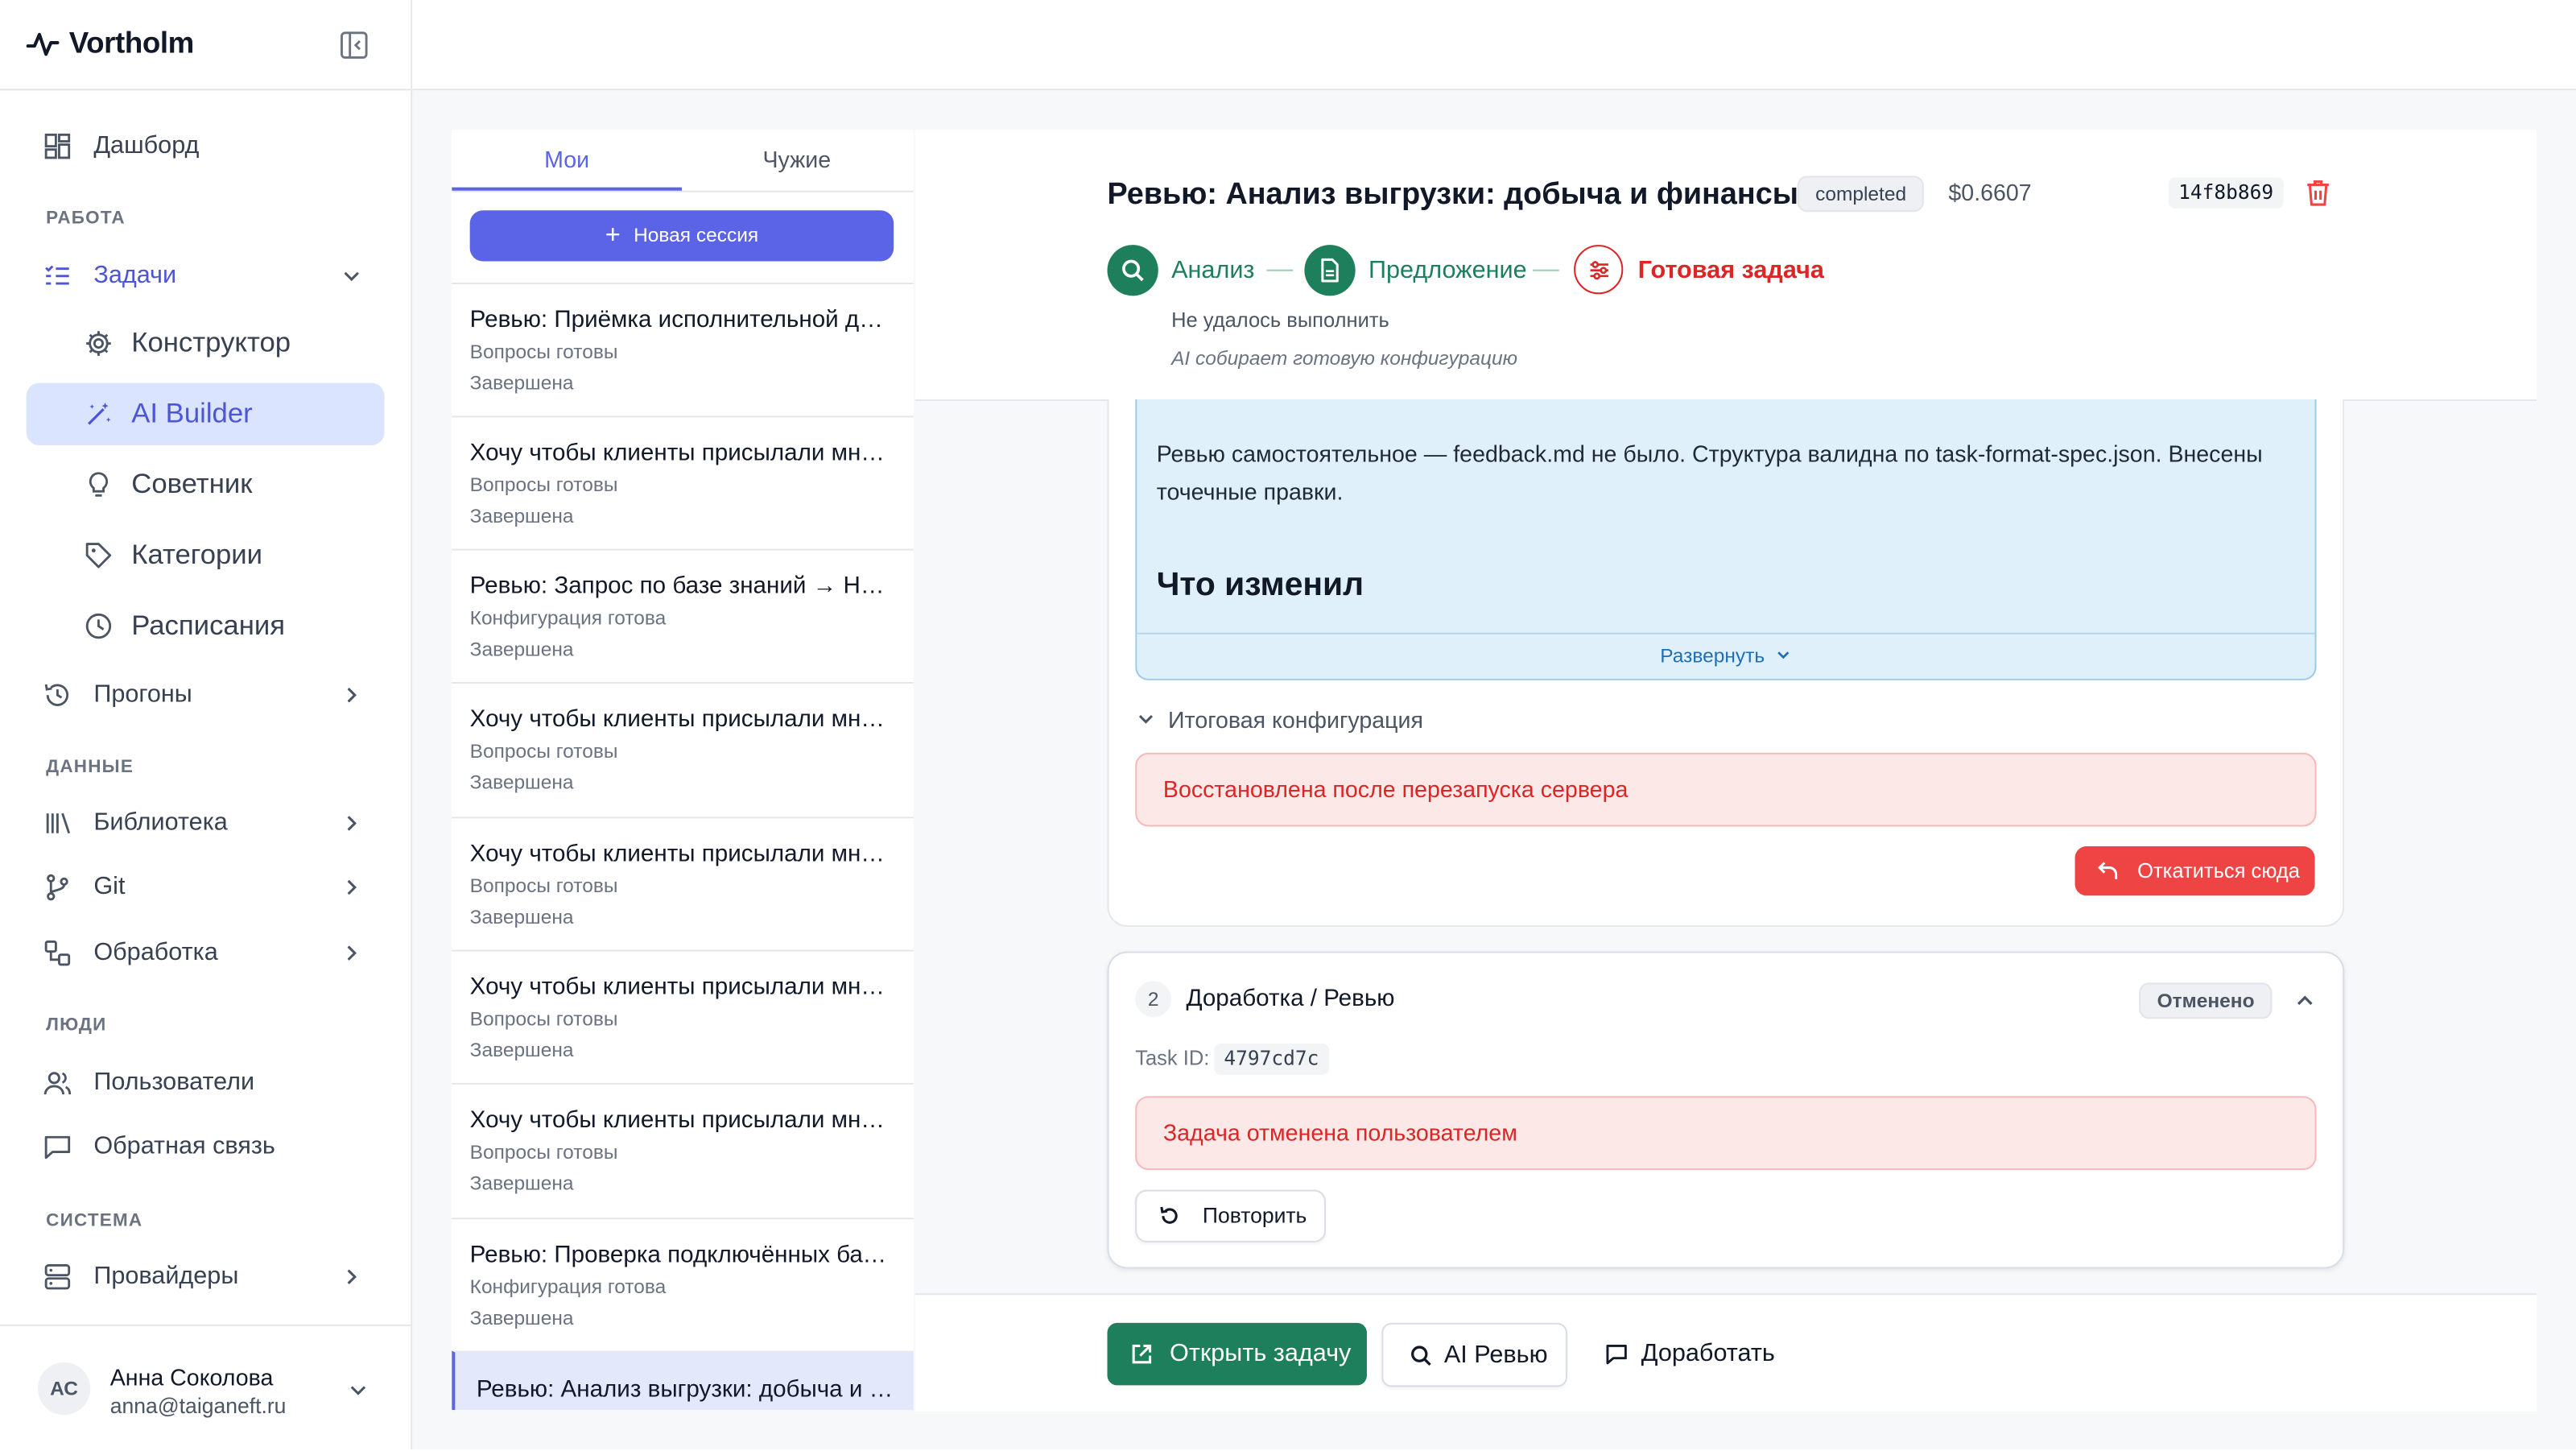  Describe the element at coordinates (1339, 1132) in the screenshot. I see `error-text: Задача отменена пользователем` at that location.